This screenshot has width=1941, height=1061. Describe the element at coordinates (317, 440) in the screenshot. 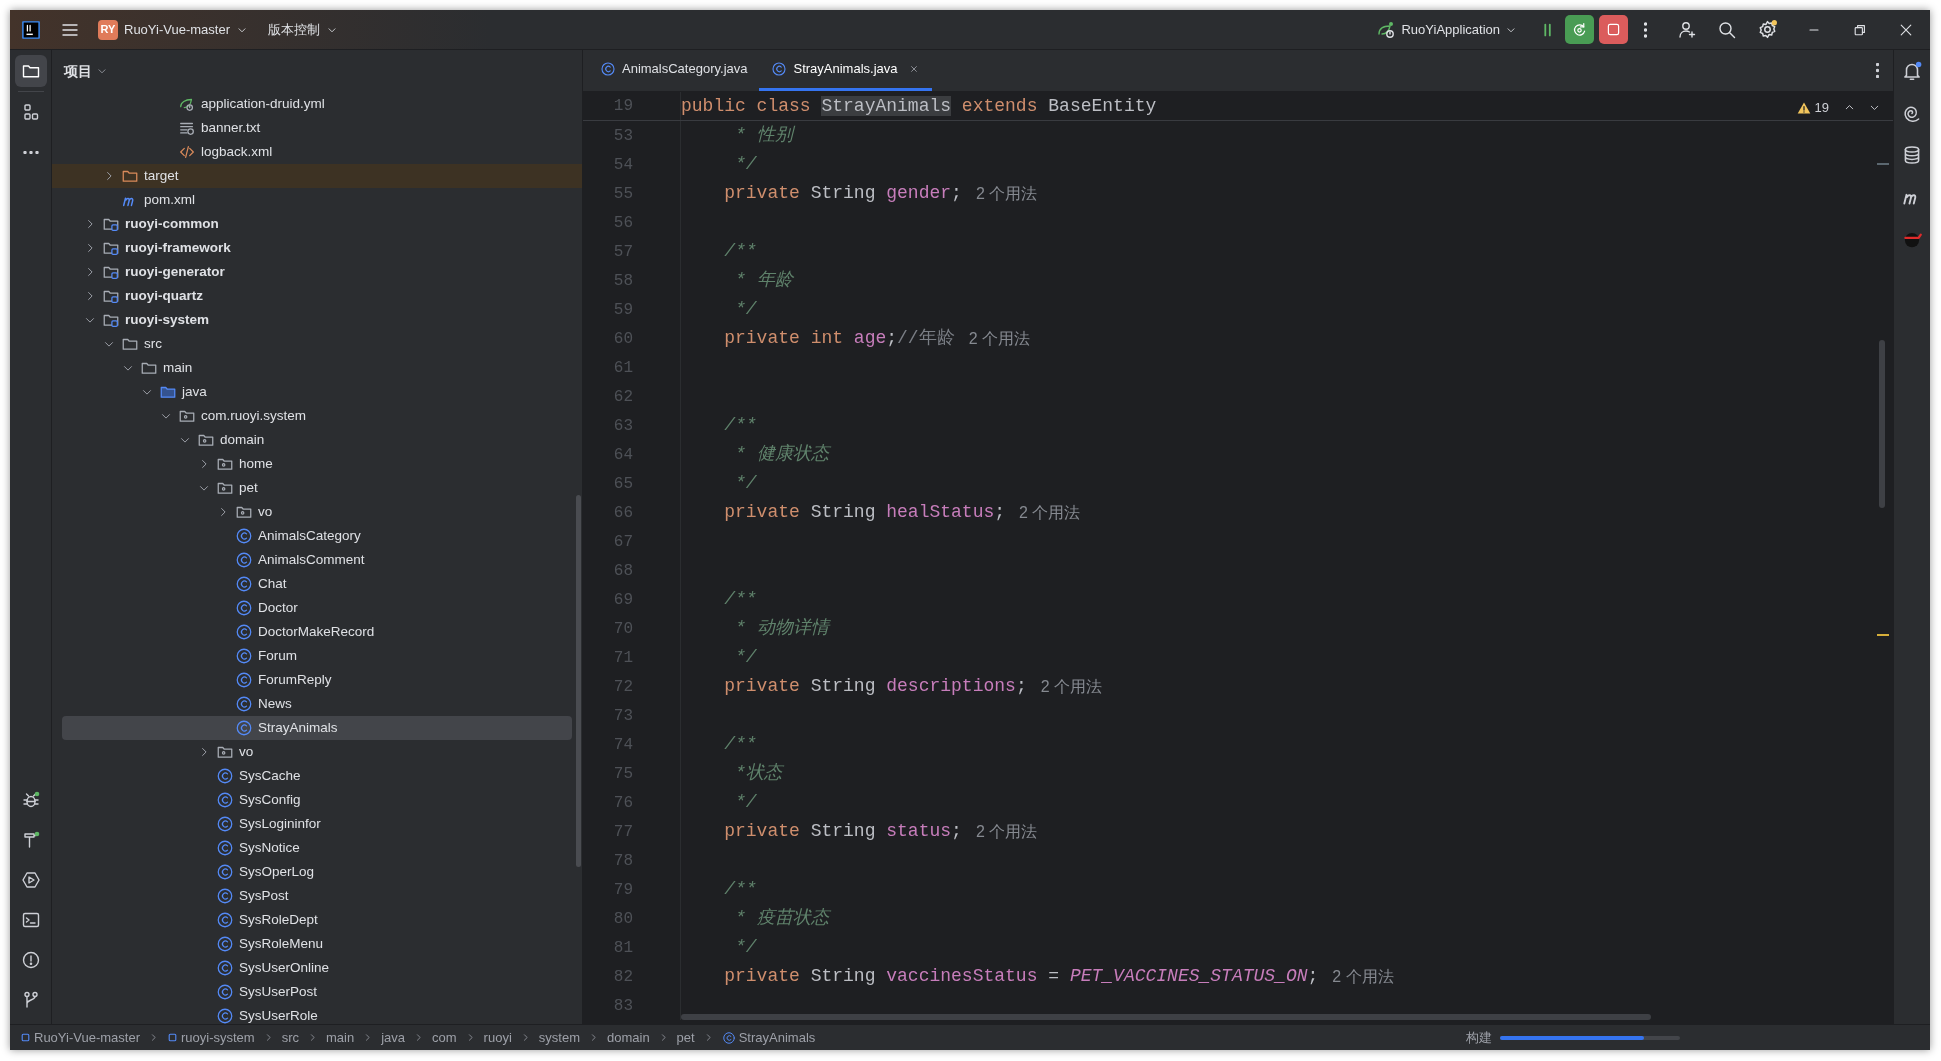

I see `tree-item: domain` at that location.